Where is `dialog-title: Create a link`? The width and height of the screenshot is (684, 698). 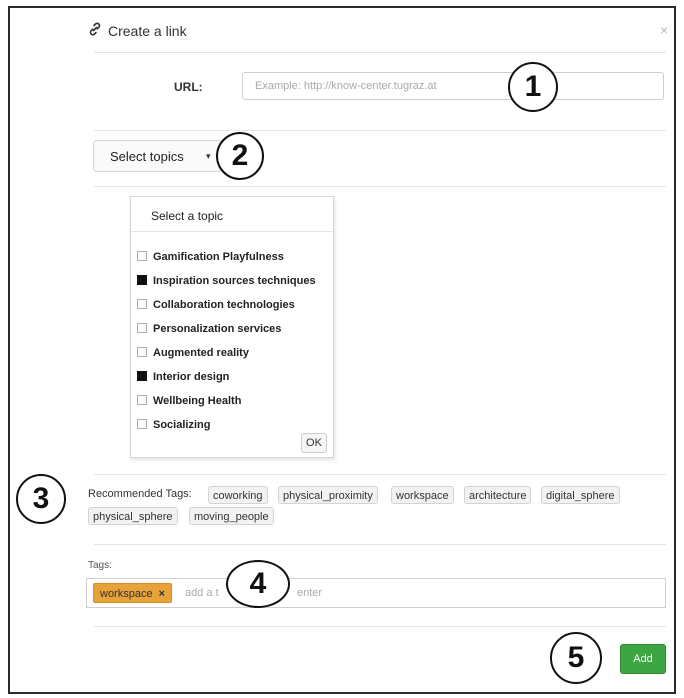 dialog-title: Create a link is located at coordinates (137, 30).